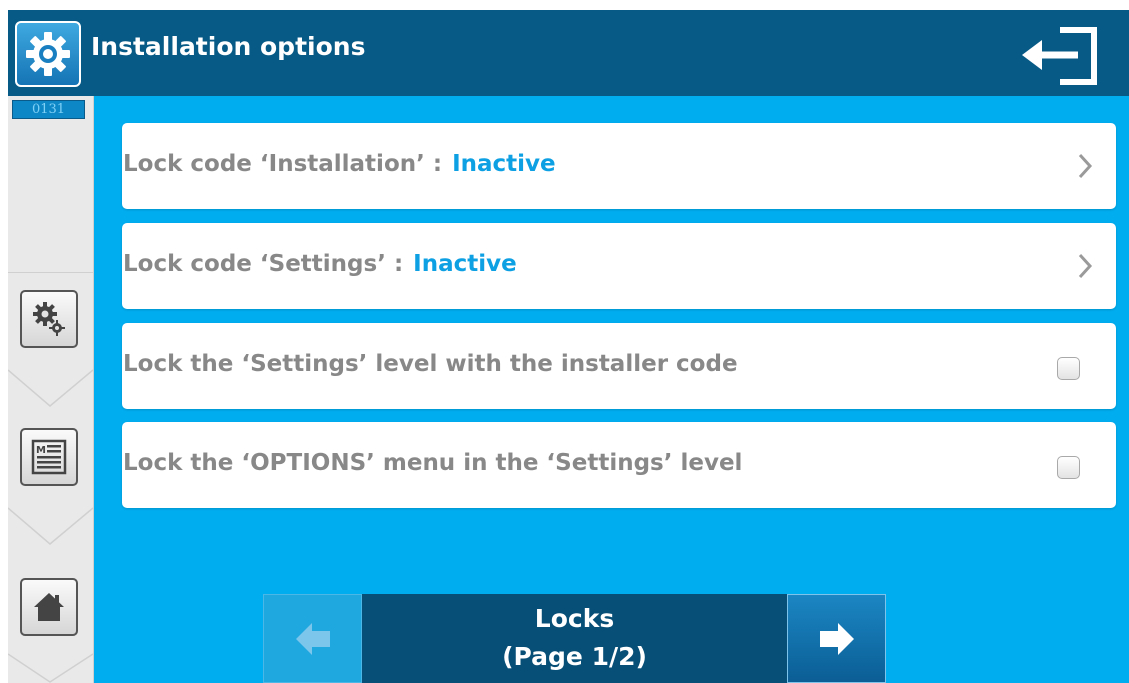 This screenshot has height=683, width=1129. Describe the element at coordinates (619, 266) in the screenshot. I see `option-lock-code-settings: Lock code ‘Settings’ : Inactive` at that location.